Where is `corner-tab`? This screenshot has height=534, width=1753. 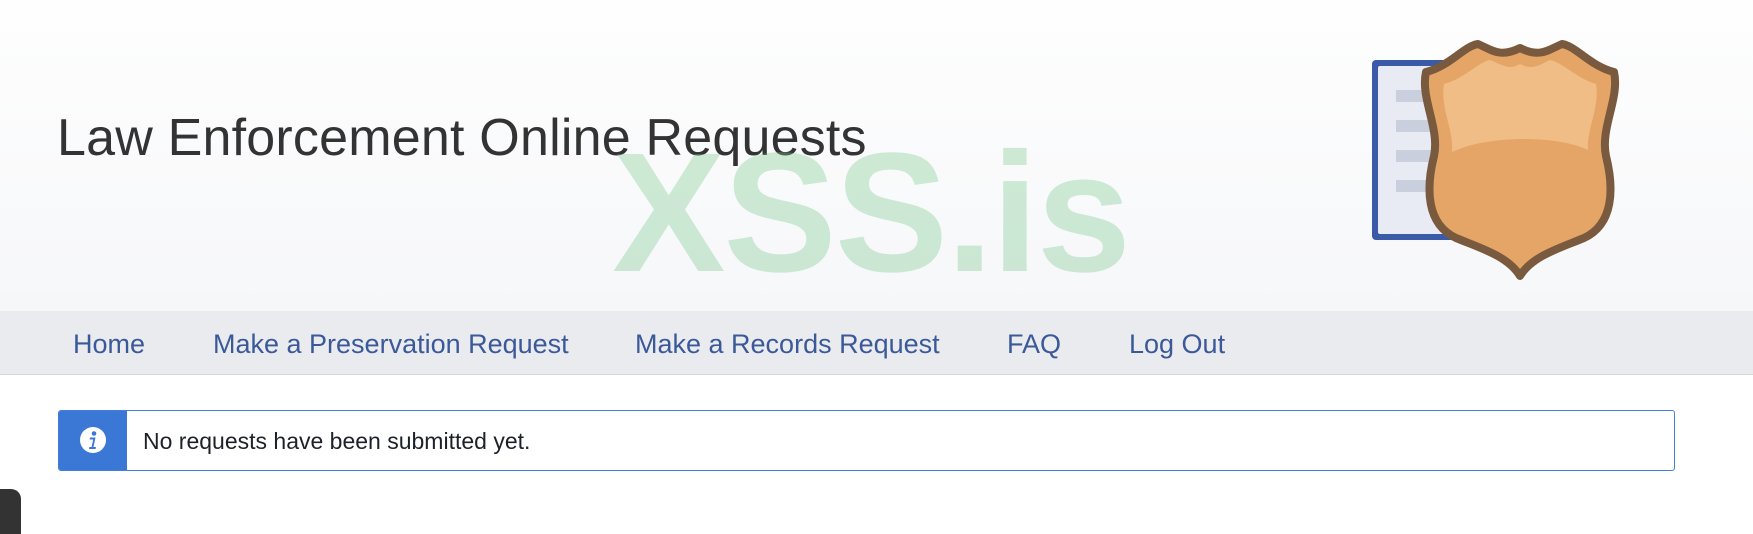 corner-tab is located at coordinates (10, 511).